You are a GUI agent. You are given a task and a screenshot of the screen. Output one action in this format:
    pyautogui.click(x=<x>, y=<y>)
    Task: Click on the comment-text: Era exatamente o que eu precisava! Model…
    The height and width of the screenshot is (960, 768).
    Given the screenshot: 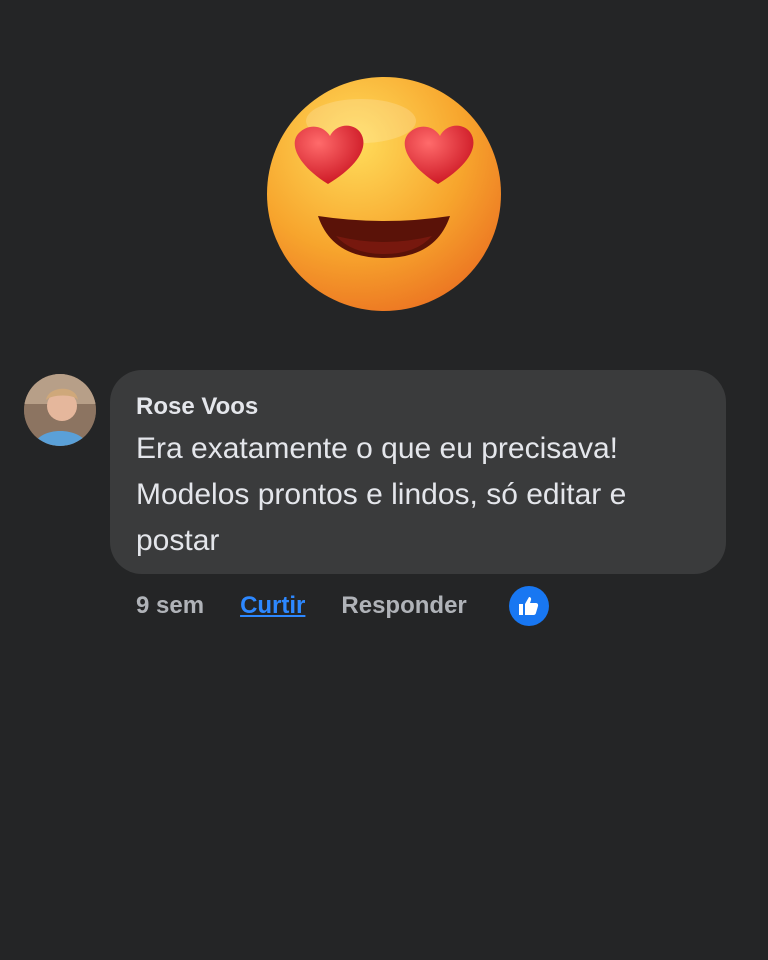 What is the action you would take?
    pyautogui.click(x=418, y=495)
    